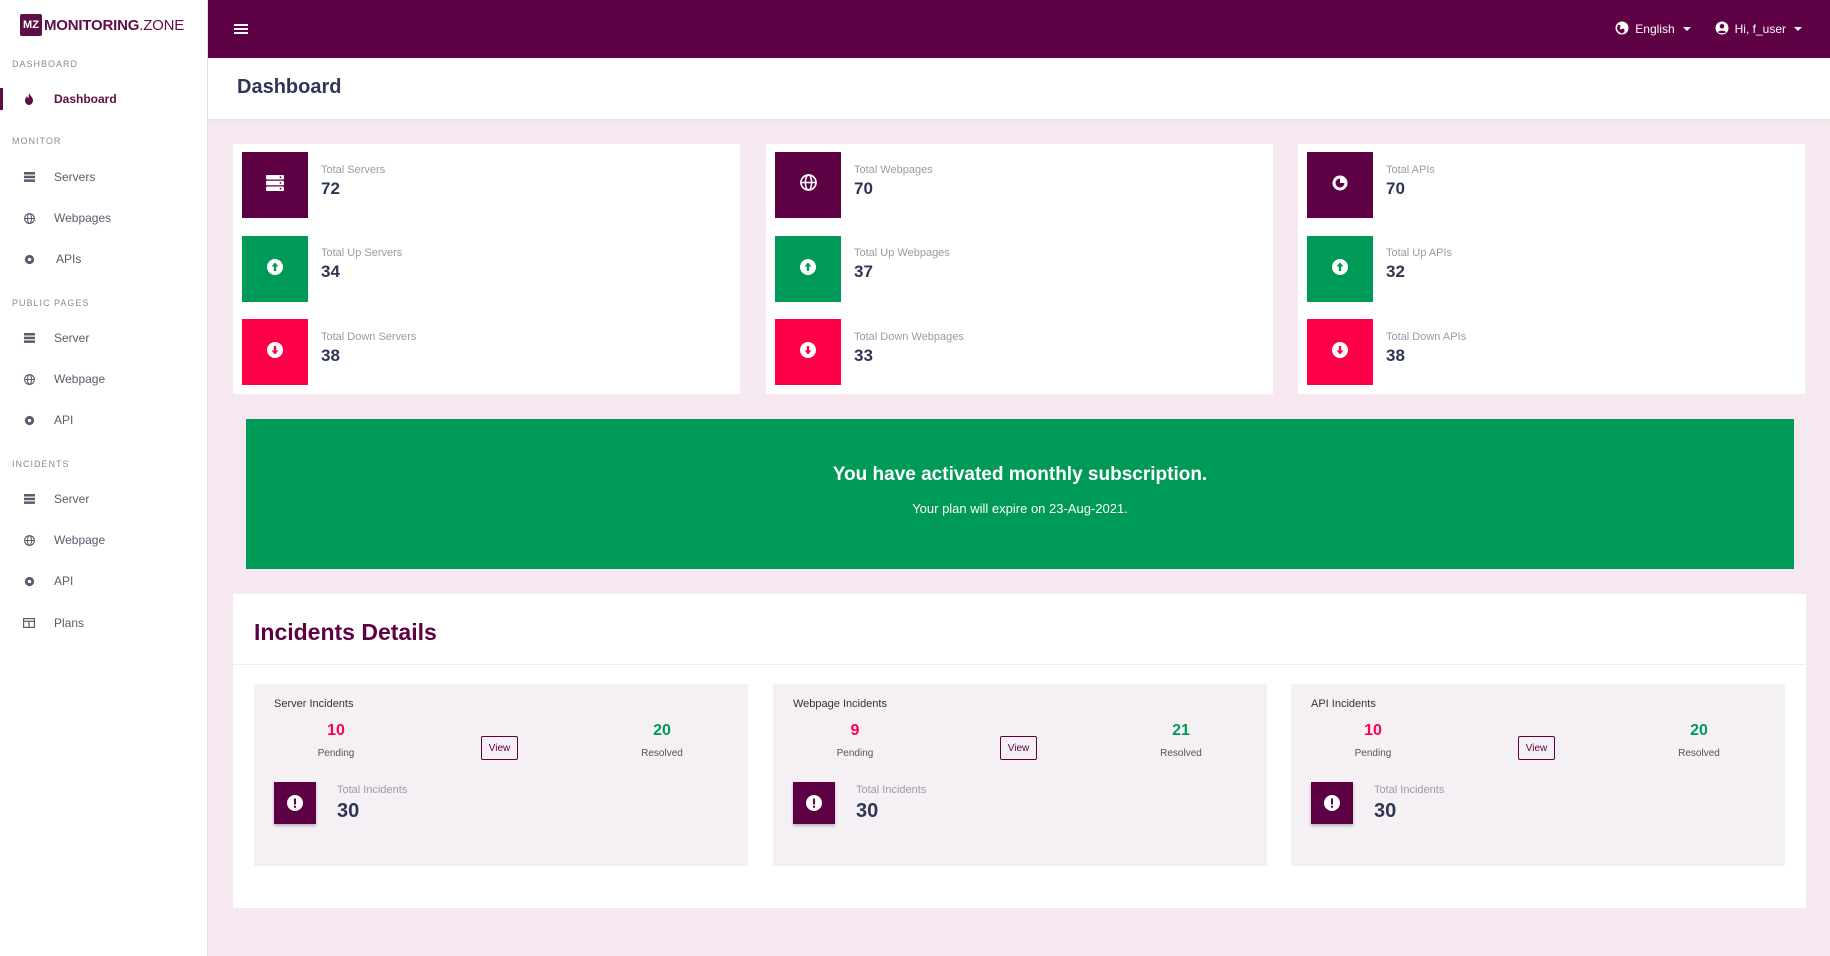 This screenshot has width=1830, height=956. Describe the element at coordinates (241, 29) in the screenshot. I see `menu-toggle-icon` at that location.